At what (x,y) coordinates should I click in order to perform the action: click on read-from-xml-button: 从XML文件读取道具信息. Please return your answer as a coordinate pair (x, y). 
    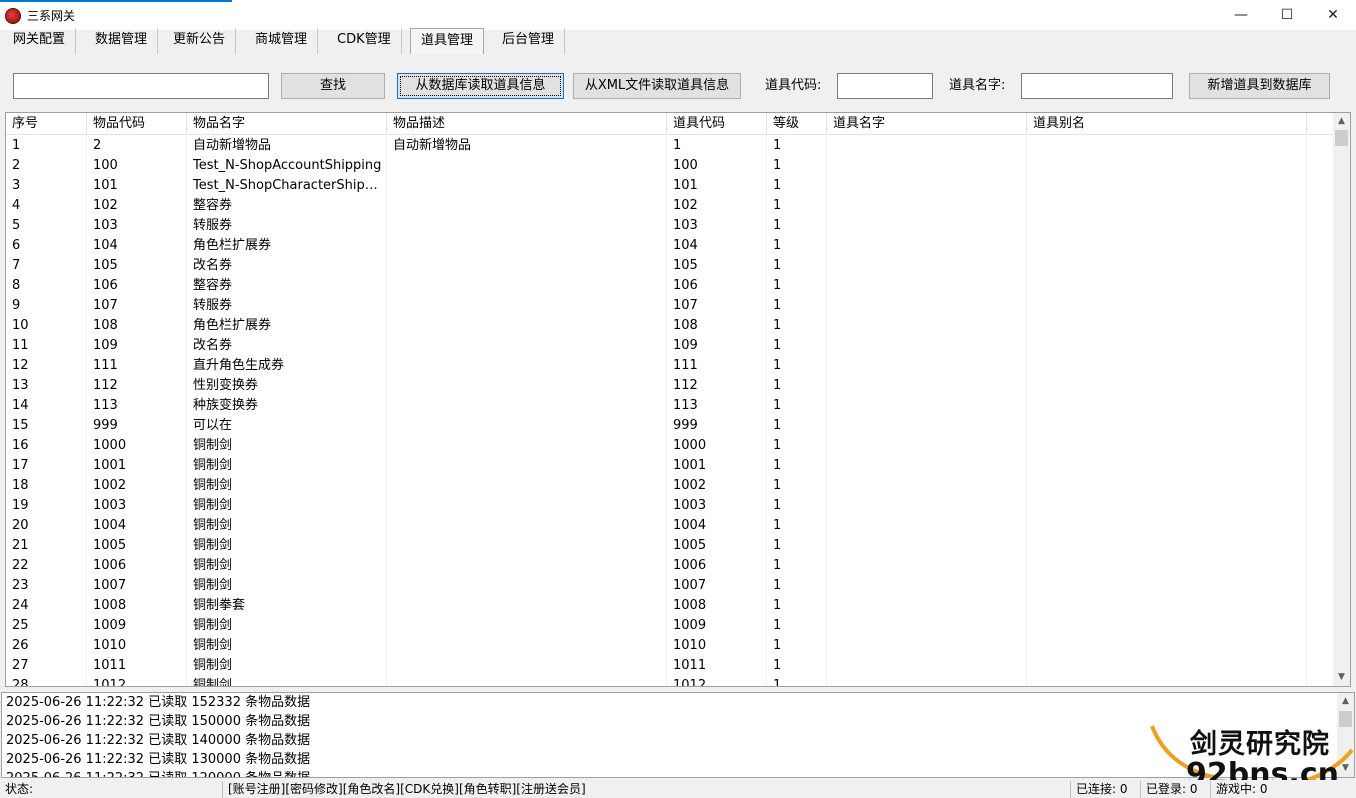
    Looking at the image, I should click on (657, 86).